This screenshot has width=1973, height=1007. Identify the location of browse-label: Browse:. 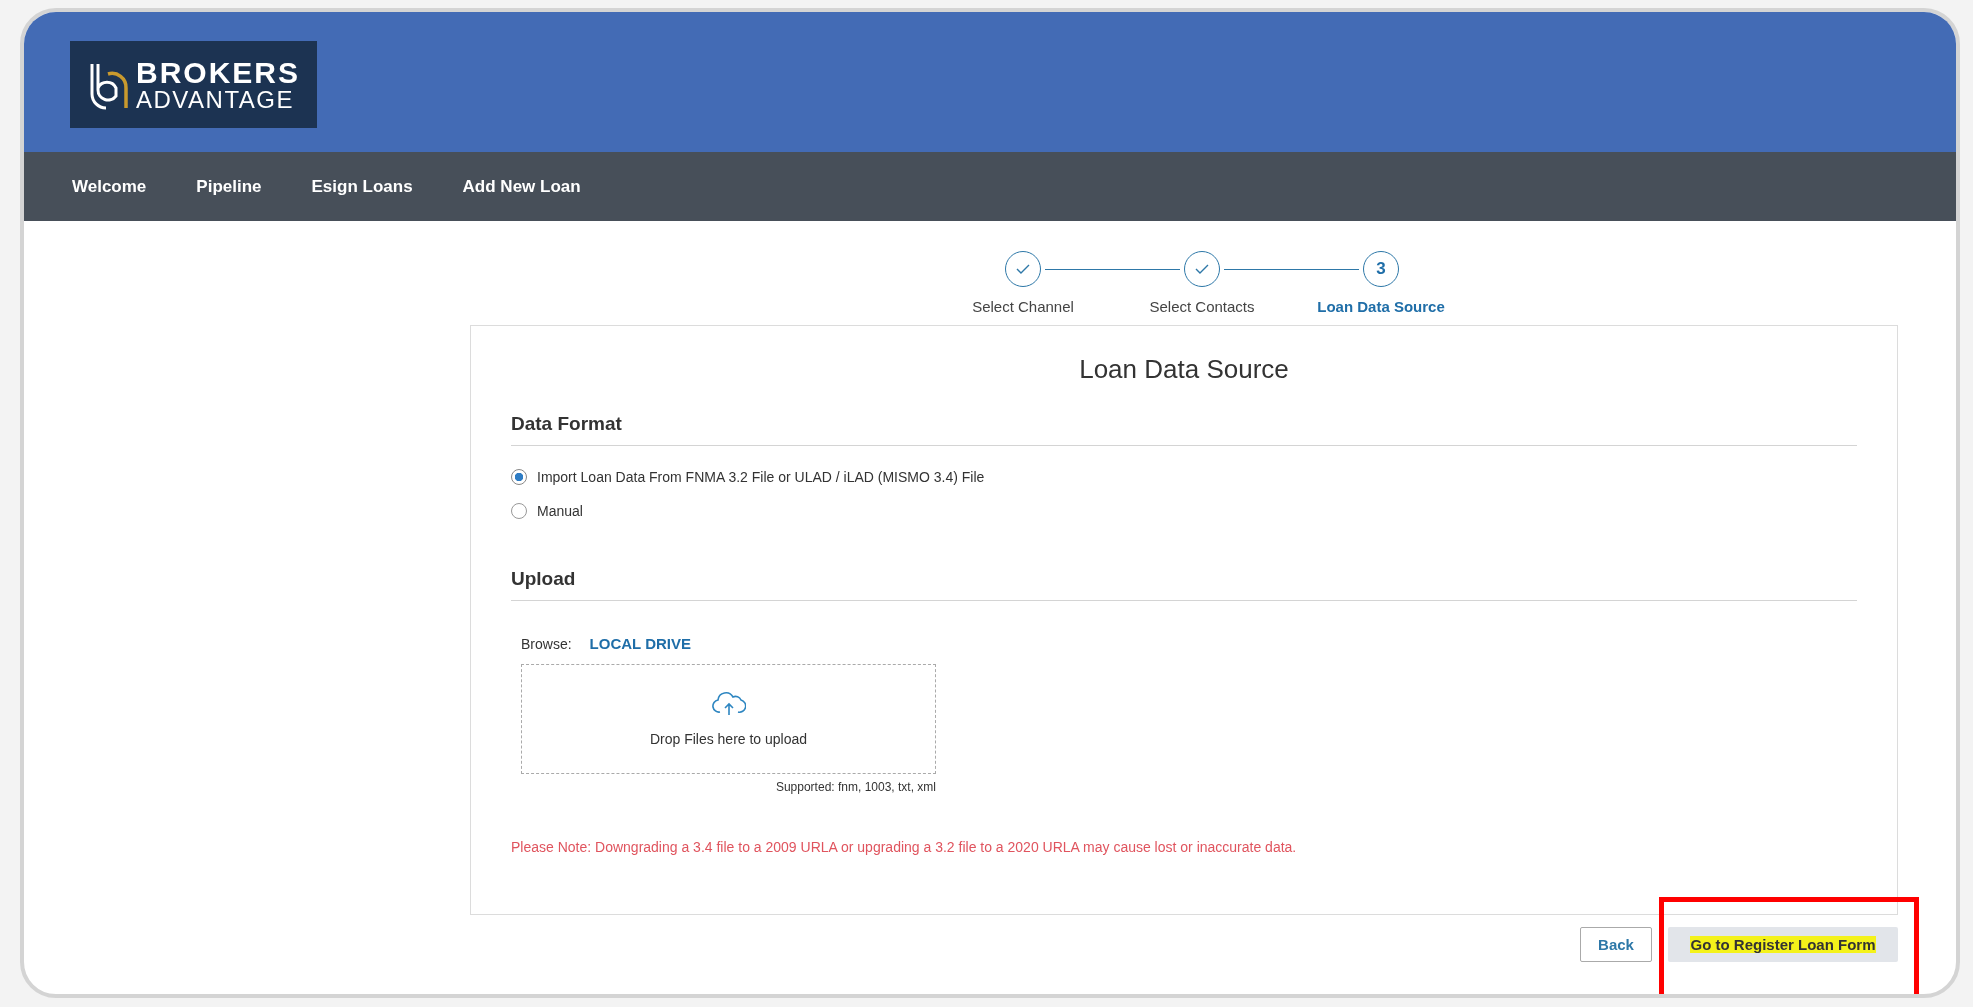
(546, 644).